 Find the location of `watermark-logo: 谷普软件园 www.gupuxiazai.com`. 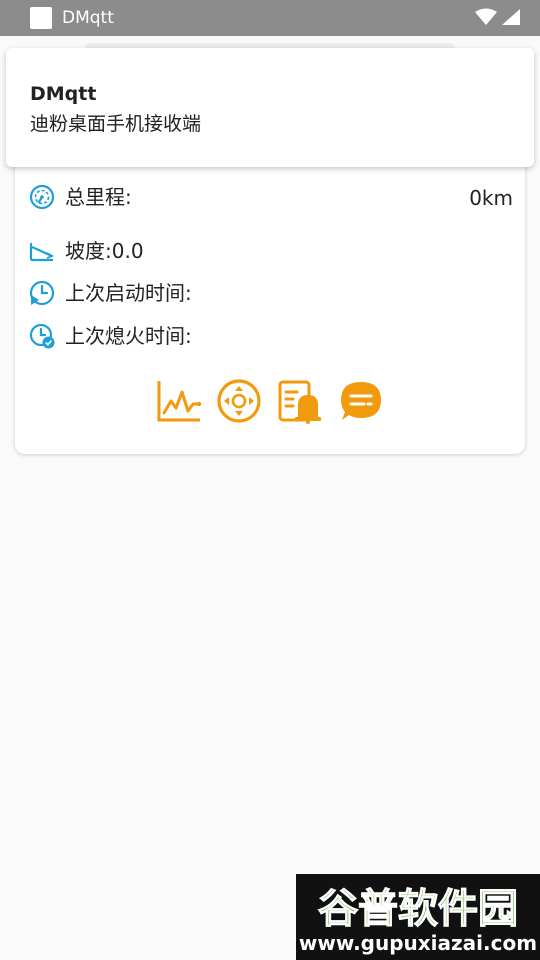

watermark-logo: 谷普软件园 www.gupuxiazai.com is located at coordinates (418, 917).